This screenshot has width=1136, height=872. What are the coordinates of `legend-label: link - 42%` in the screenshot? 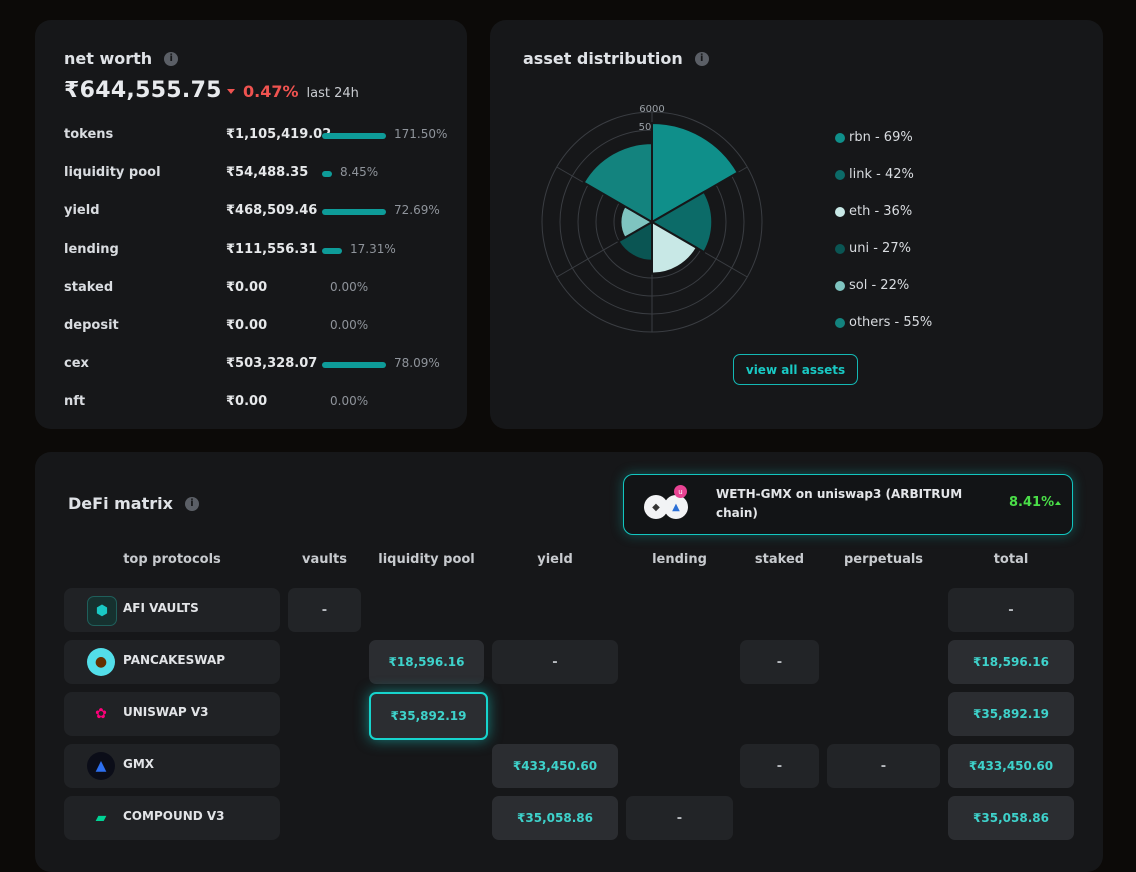 It's located at (881, 174).